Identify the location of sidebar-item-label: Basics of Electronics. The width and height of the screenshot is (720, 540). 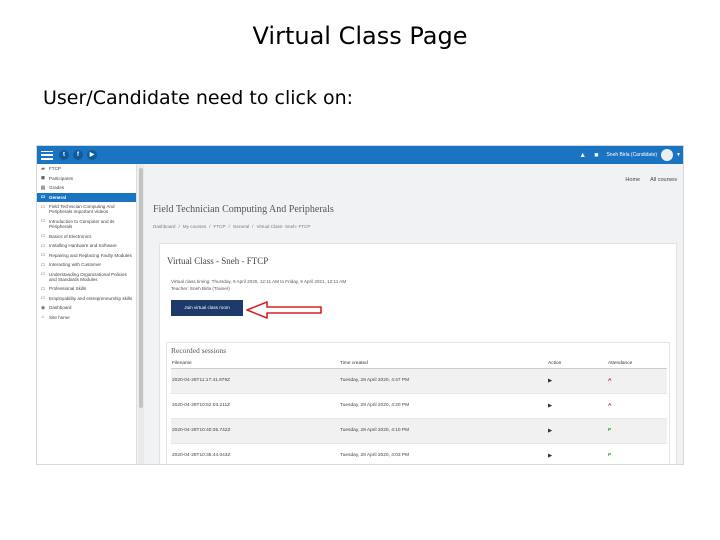
(70, 236).